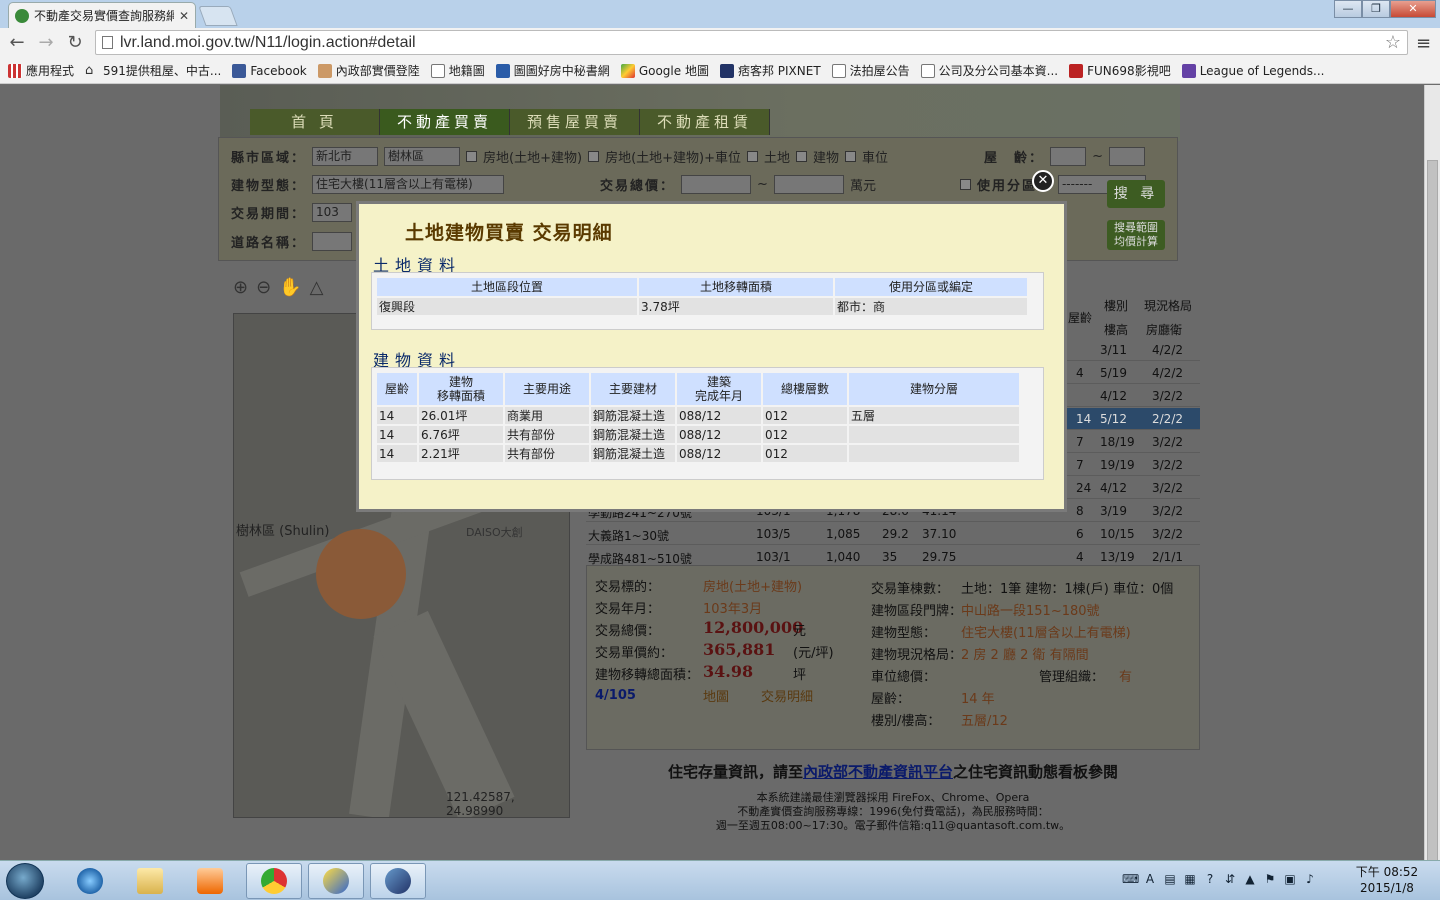  I want to click on cell-price: 37.10, so click(939, 534).